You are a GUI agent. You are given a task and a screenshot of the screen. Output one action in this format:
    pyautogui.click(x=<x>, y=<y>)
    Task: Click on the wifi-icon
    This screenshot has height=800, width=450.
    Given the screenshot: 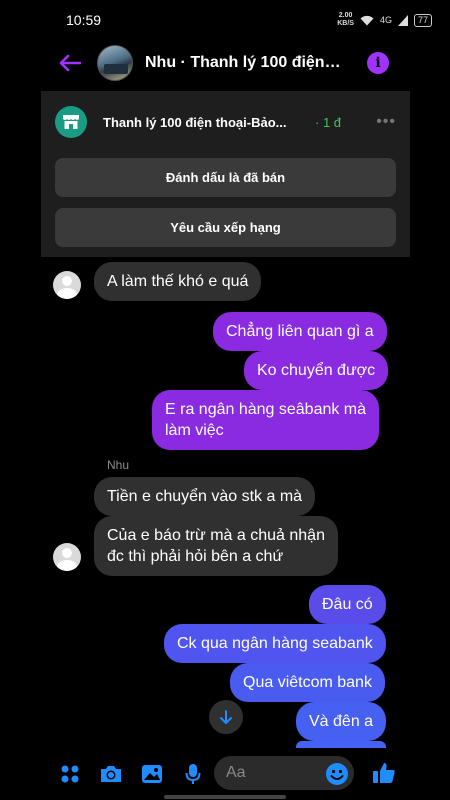 What is the action you would take?
    pyautogui.click(x=367, y=20)
    